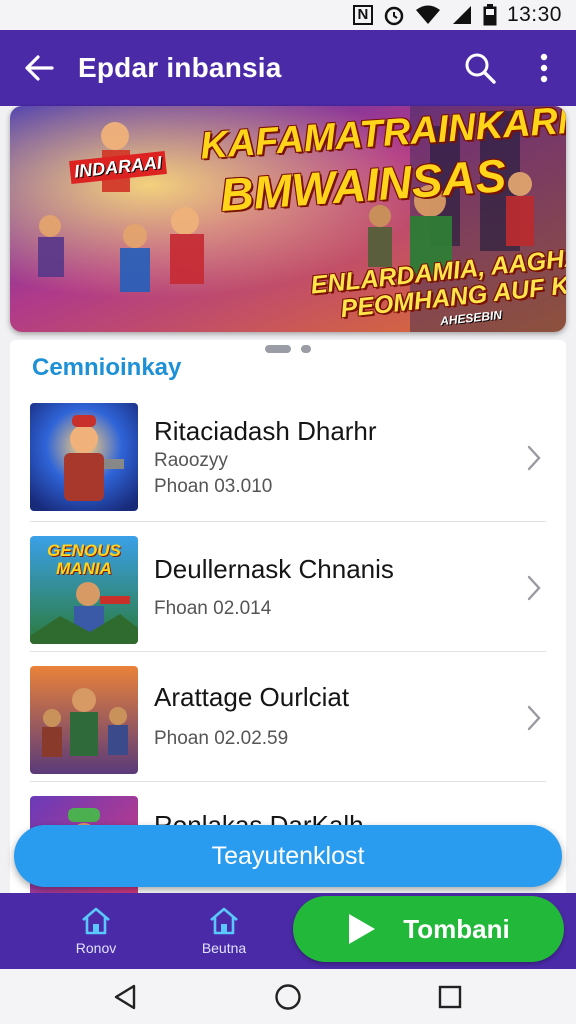 Image resolution: width=576 pixels, height=1024 pixels. What do you see at coordinates (224, 948) in the screenshot?
I see `nav-item-label: Beutna` at bounding box center [224, 948].